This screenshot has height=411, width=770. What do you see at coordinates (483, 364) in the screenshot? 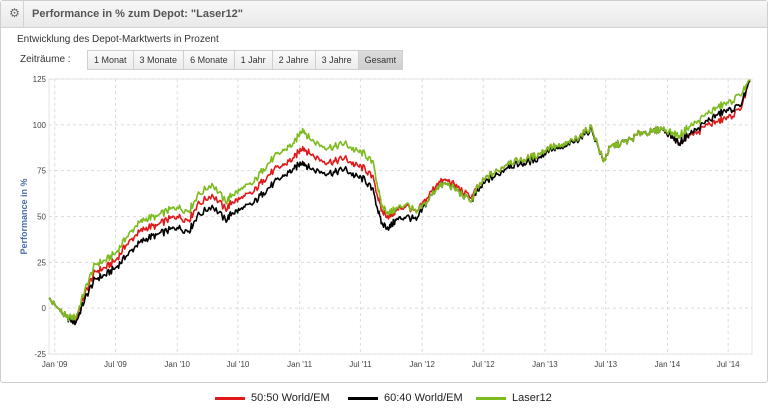
I see `x-tick-label: Jul '12` at bounding box center [483, 364].